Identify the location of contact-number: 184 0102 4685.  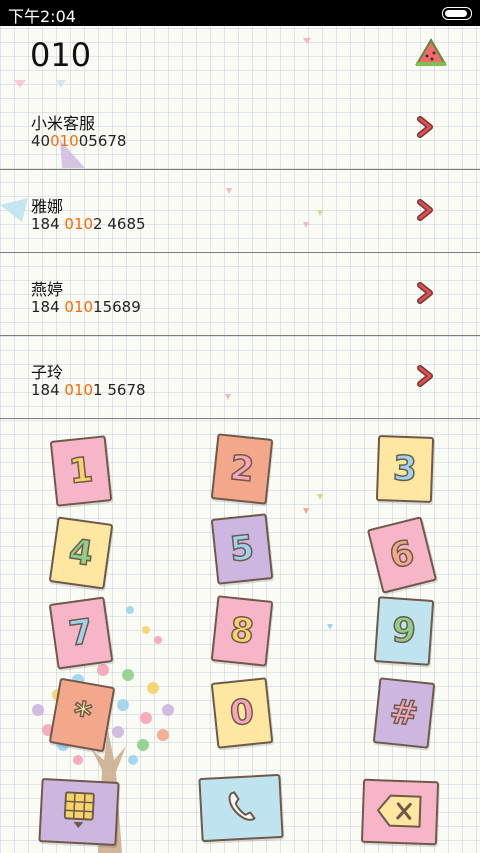
(88, 224).